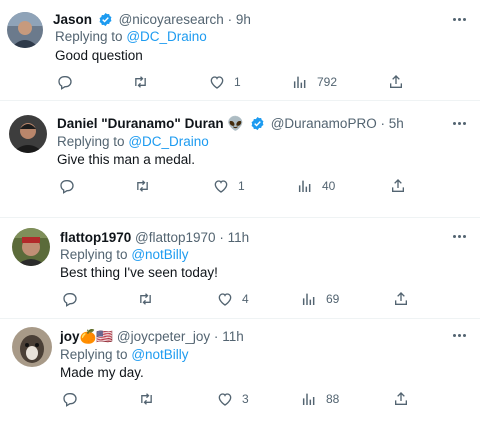 The image size is (480, 426). Describe the element at coordinates (320, 299) in the screenshot. I see `views-button: 69` at that location.